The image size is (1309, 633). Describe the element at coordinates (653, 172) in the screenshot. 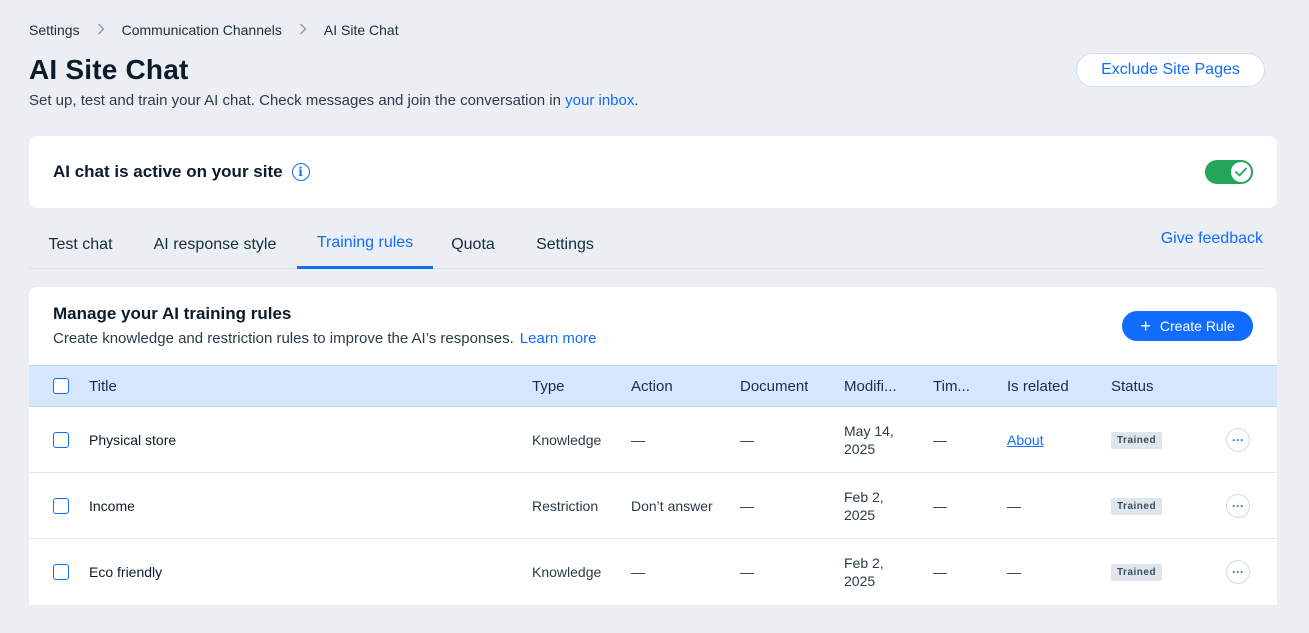

I see `ai-chat-status-card: AI chat is active on your site i` at that location.